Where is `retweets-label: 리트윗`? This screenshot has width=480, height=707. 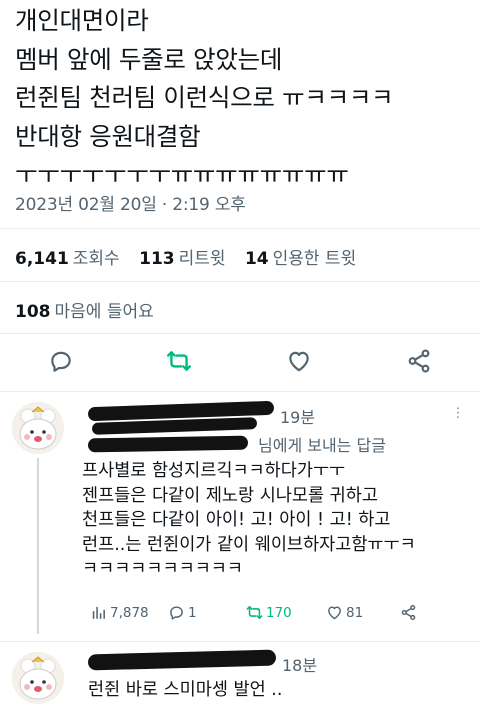 retweets-label: 리트윗 is located at coordinates (202, 259).